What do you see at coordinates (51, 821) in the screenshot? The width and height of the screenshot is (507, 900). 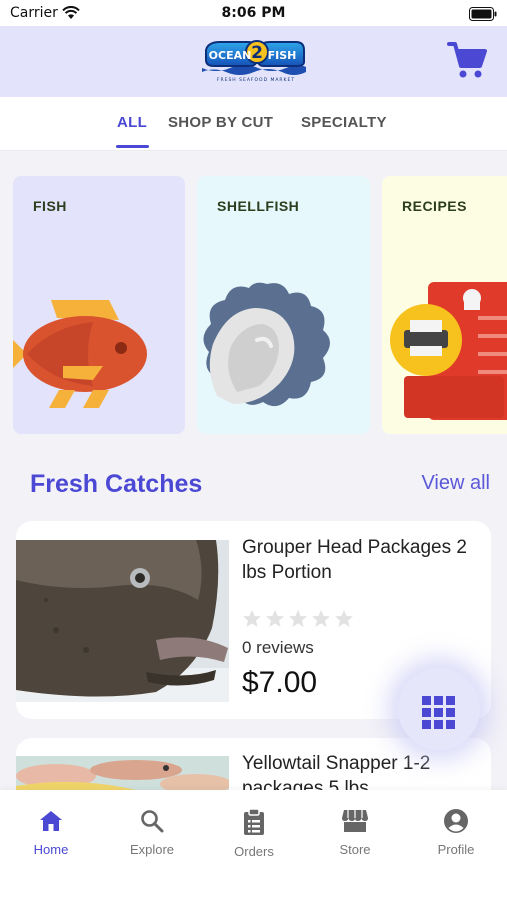 I see `home-icon` at bounding box center [51, 821].